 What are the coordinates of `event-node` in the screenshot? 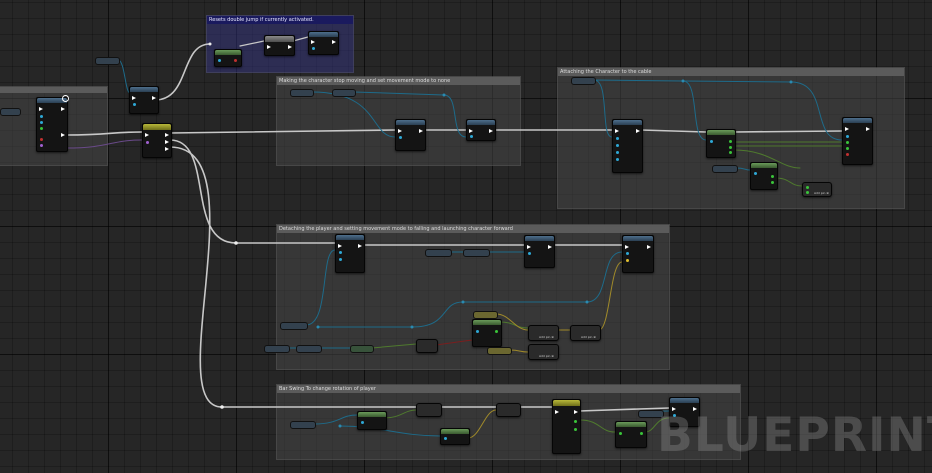 It's located at (52, 124).